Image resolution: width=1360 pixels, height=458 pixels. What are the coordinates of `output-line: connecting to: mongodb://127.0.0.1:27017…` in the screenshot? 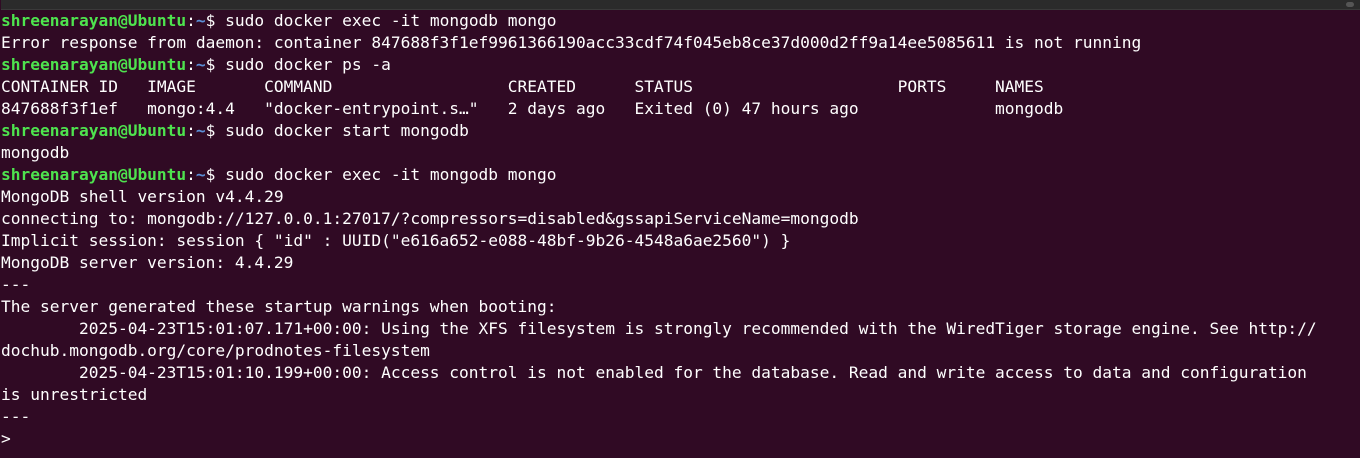 It's located at (680, 219).